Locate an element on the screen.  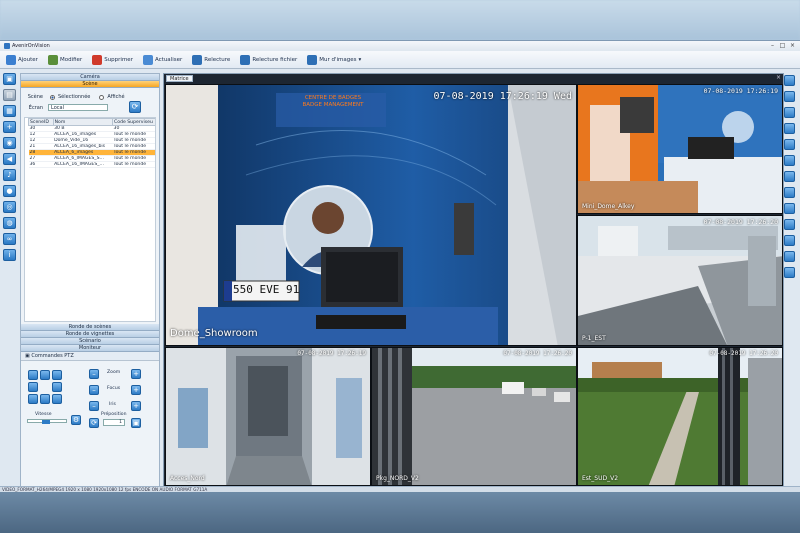
snapshot-tool-icon: ◉ is located at coordinates (9, 143).